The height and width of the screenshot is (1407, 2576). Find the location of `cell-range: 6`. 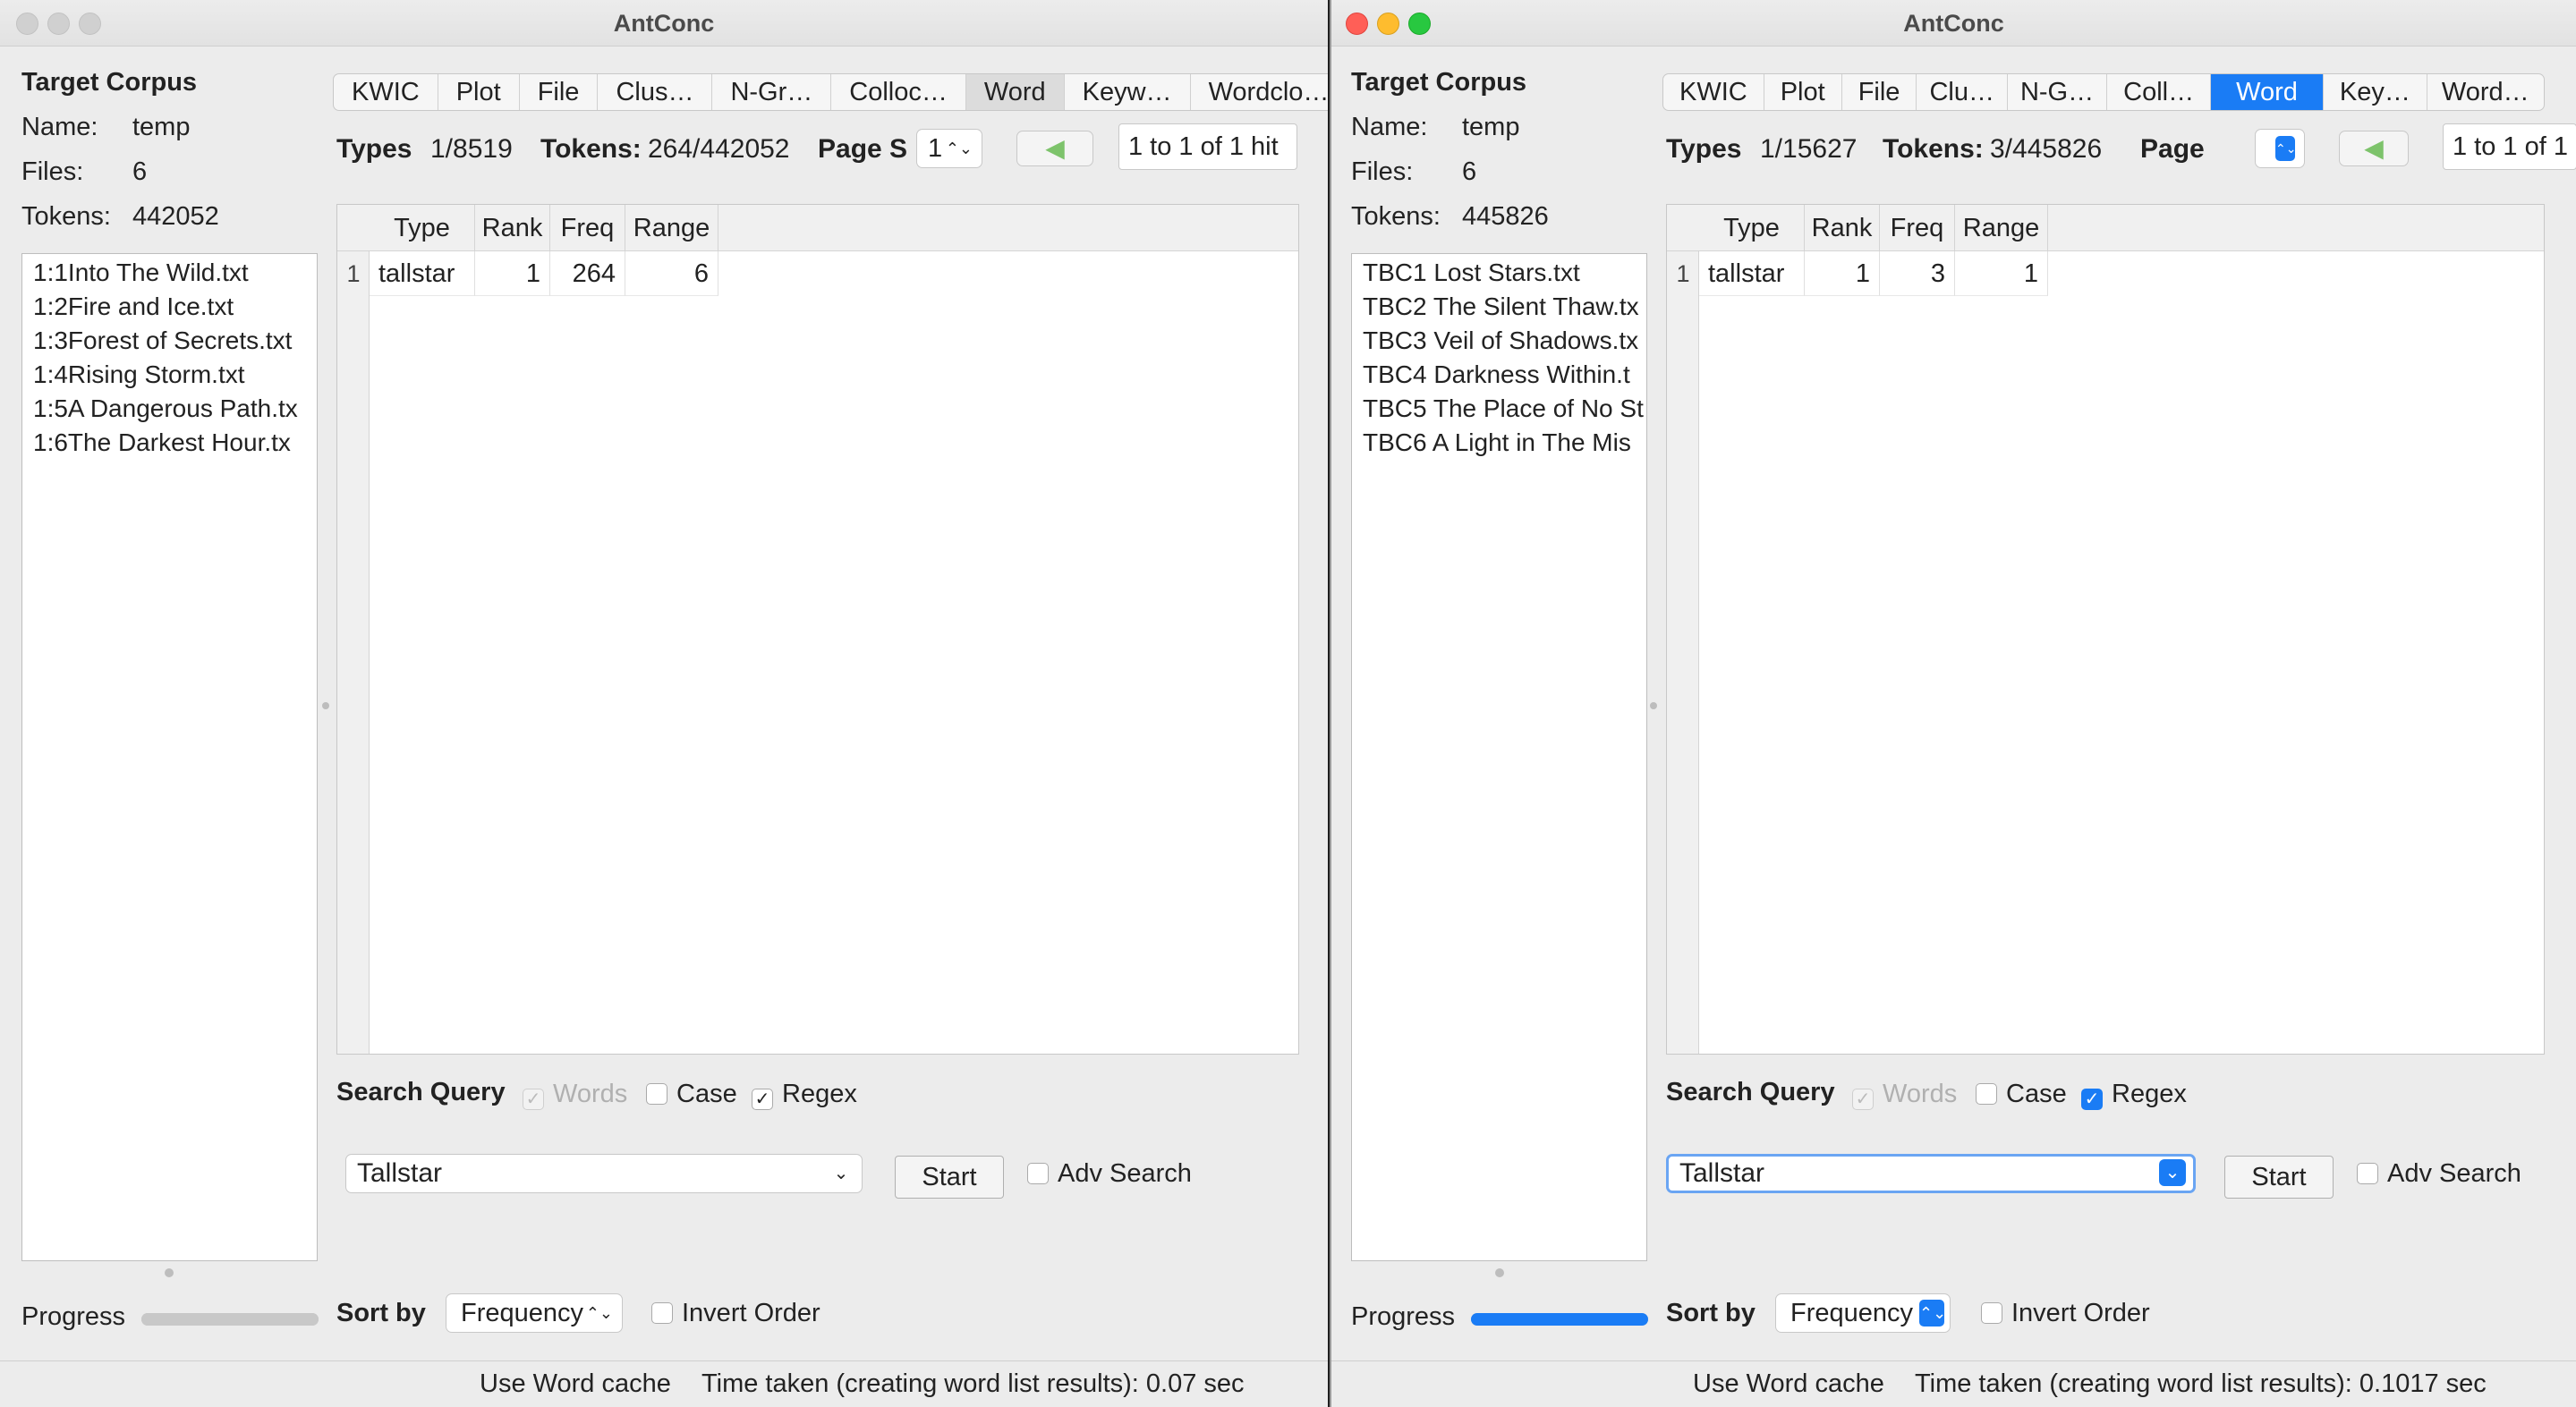

cell-range: 6 is located at coordinates (671, 273).